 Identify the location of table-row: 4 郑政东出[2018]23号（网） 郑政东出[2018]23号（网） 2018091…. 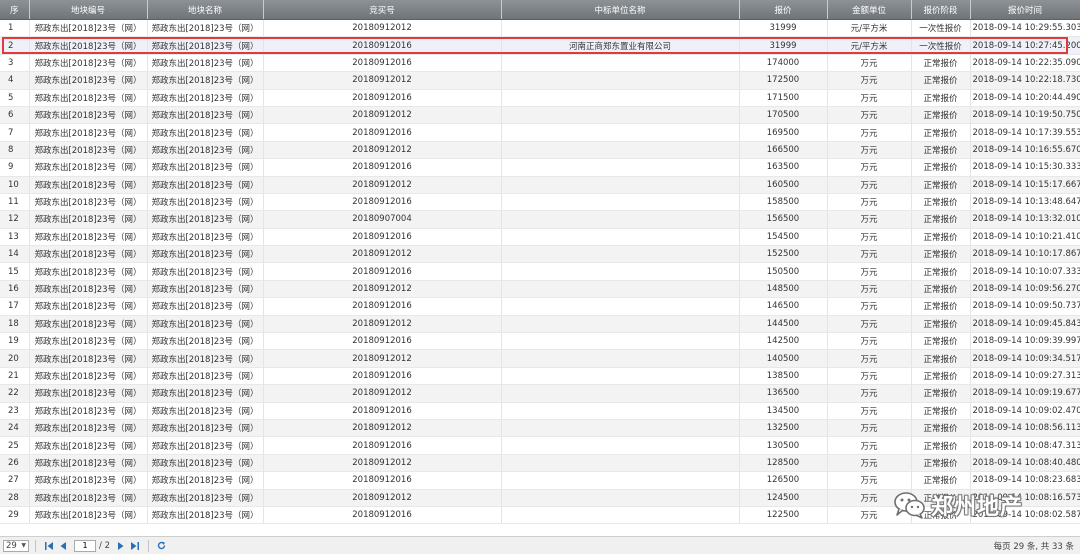
(540, 80).